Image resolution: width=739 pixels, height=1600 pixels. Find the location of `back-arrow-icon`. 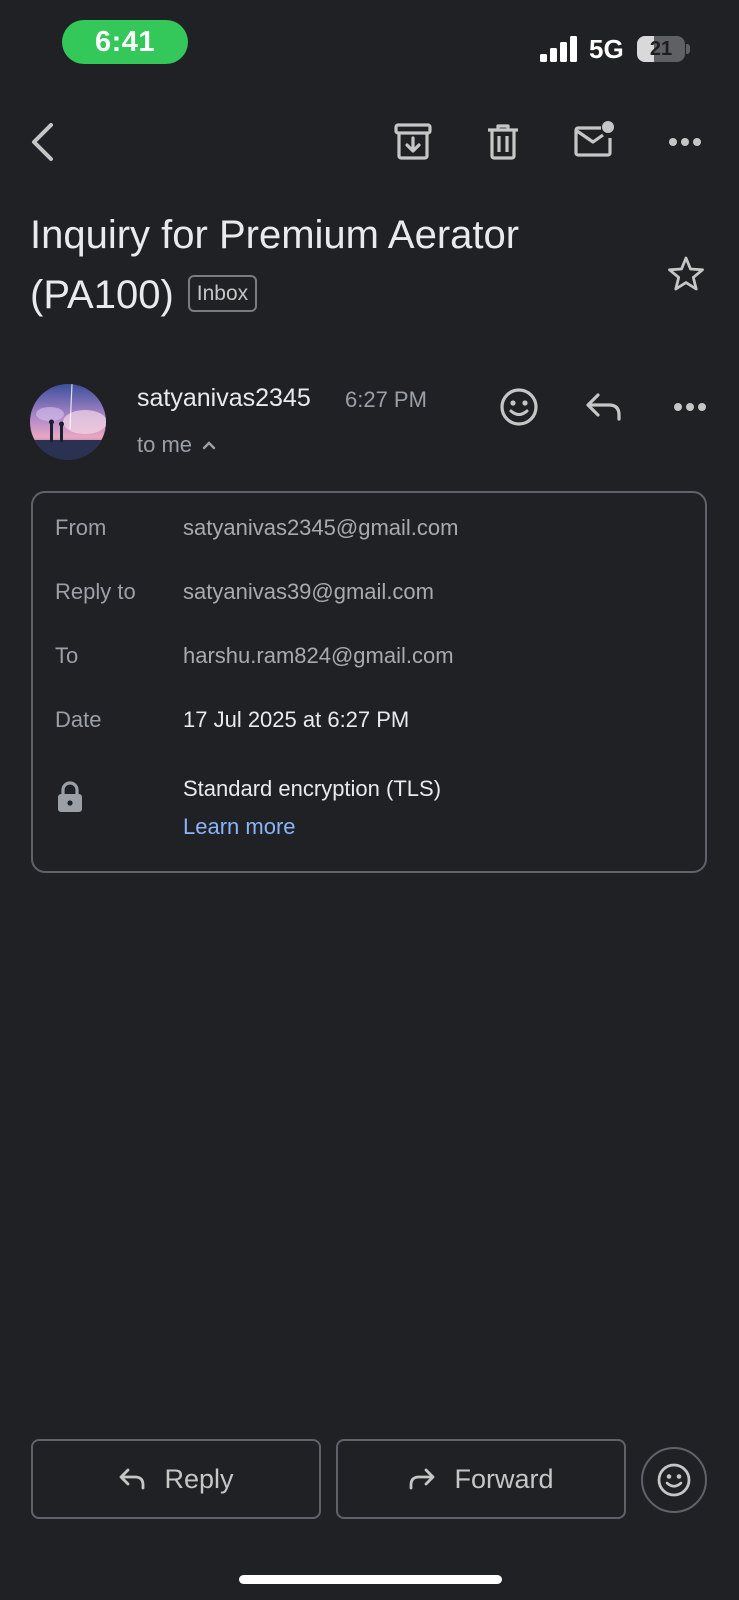

back-arrow-icon is located at coordinates (42, 142).